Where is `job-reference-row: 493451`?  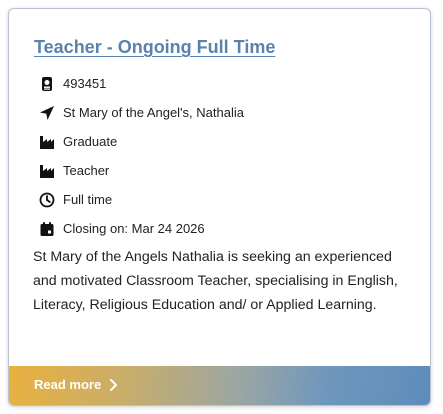 job-reference-row: 493451 is located at coordinates (141, 83).